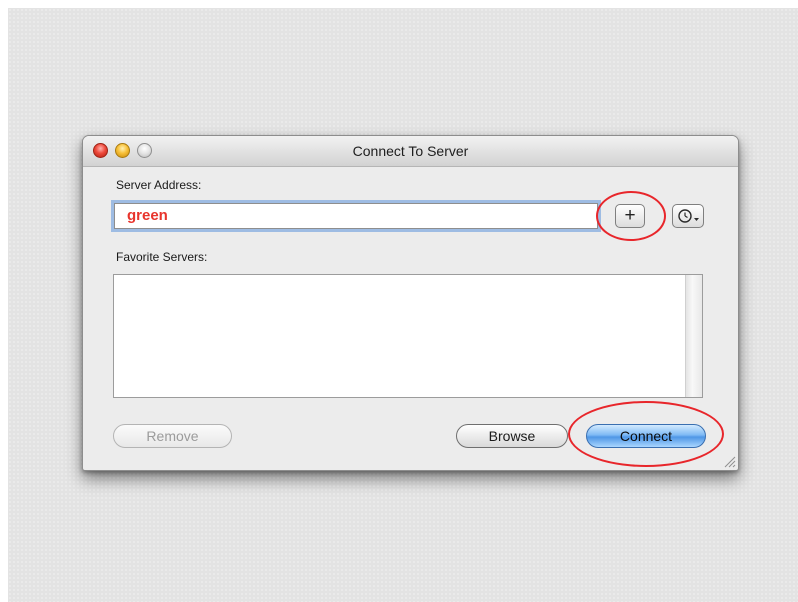 The image size is (798, 602). What do you see at coordinates (512, 436) in the screenshot?
I see `browse-button: Browse` at bounding box center [512, 436].